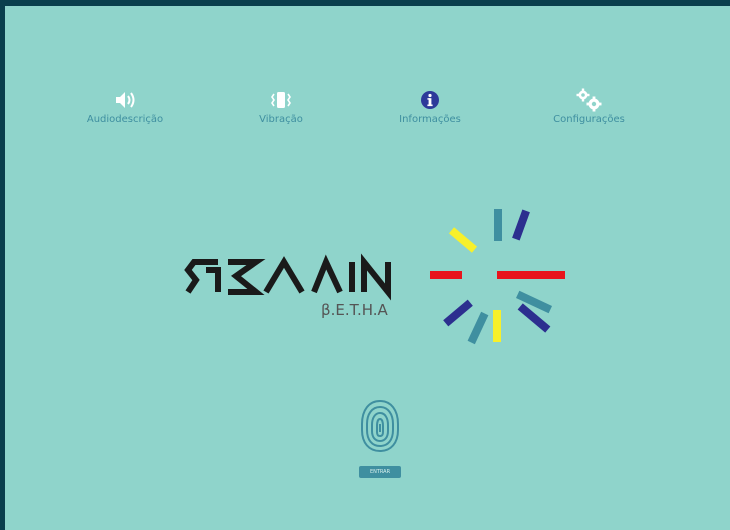  I want to click on logo-subtitle: β.E.T.H.A, so click(355, 310).